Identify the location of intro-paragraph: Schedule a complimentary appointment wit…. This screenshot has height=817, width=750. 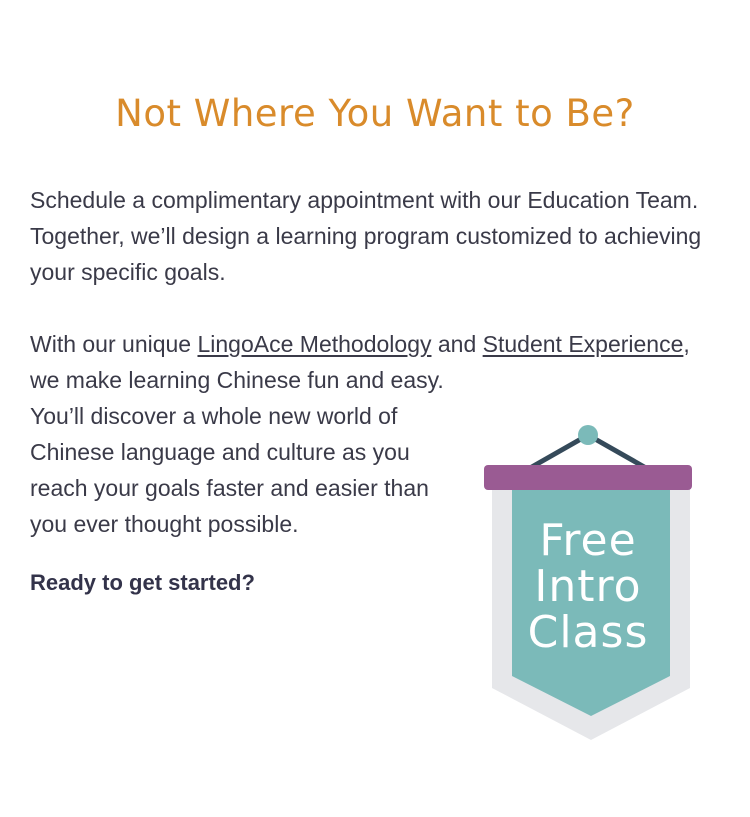
(366, 236).